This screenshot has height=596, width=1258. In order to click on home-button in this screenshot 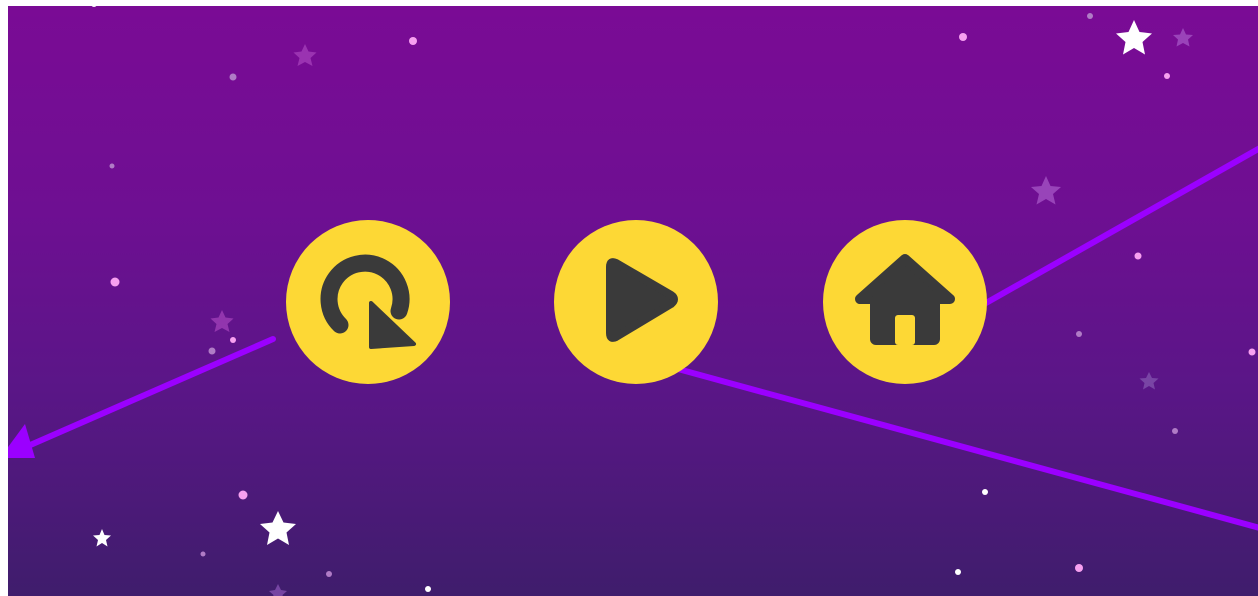, I will do `click(905, 302)`.